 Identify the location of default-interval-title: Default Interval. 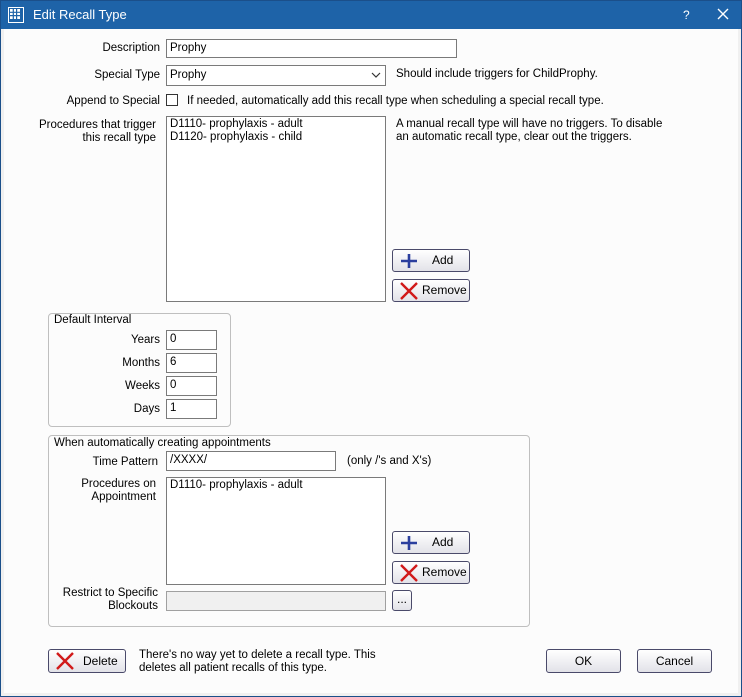
(93, 320).